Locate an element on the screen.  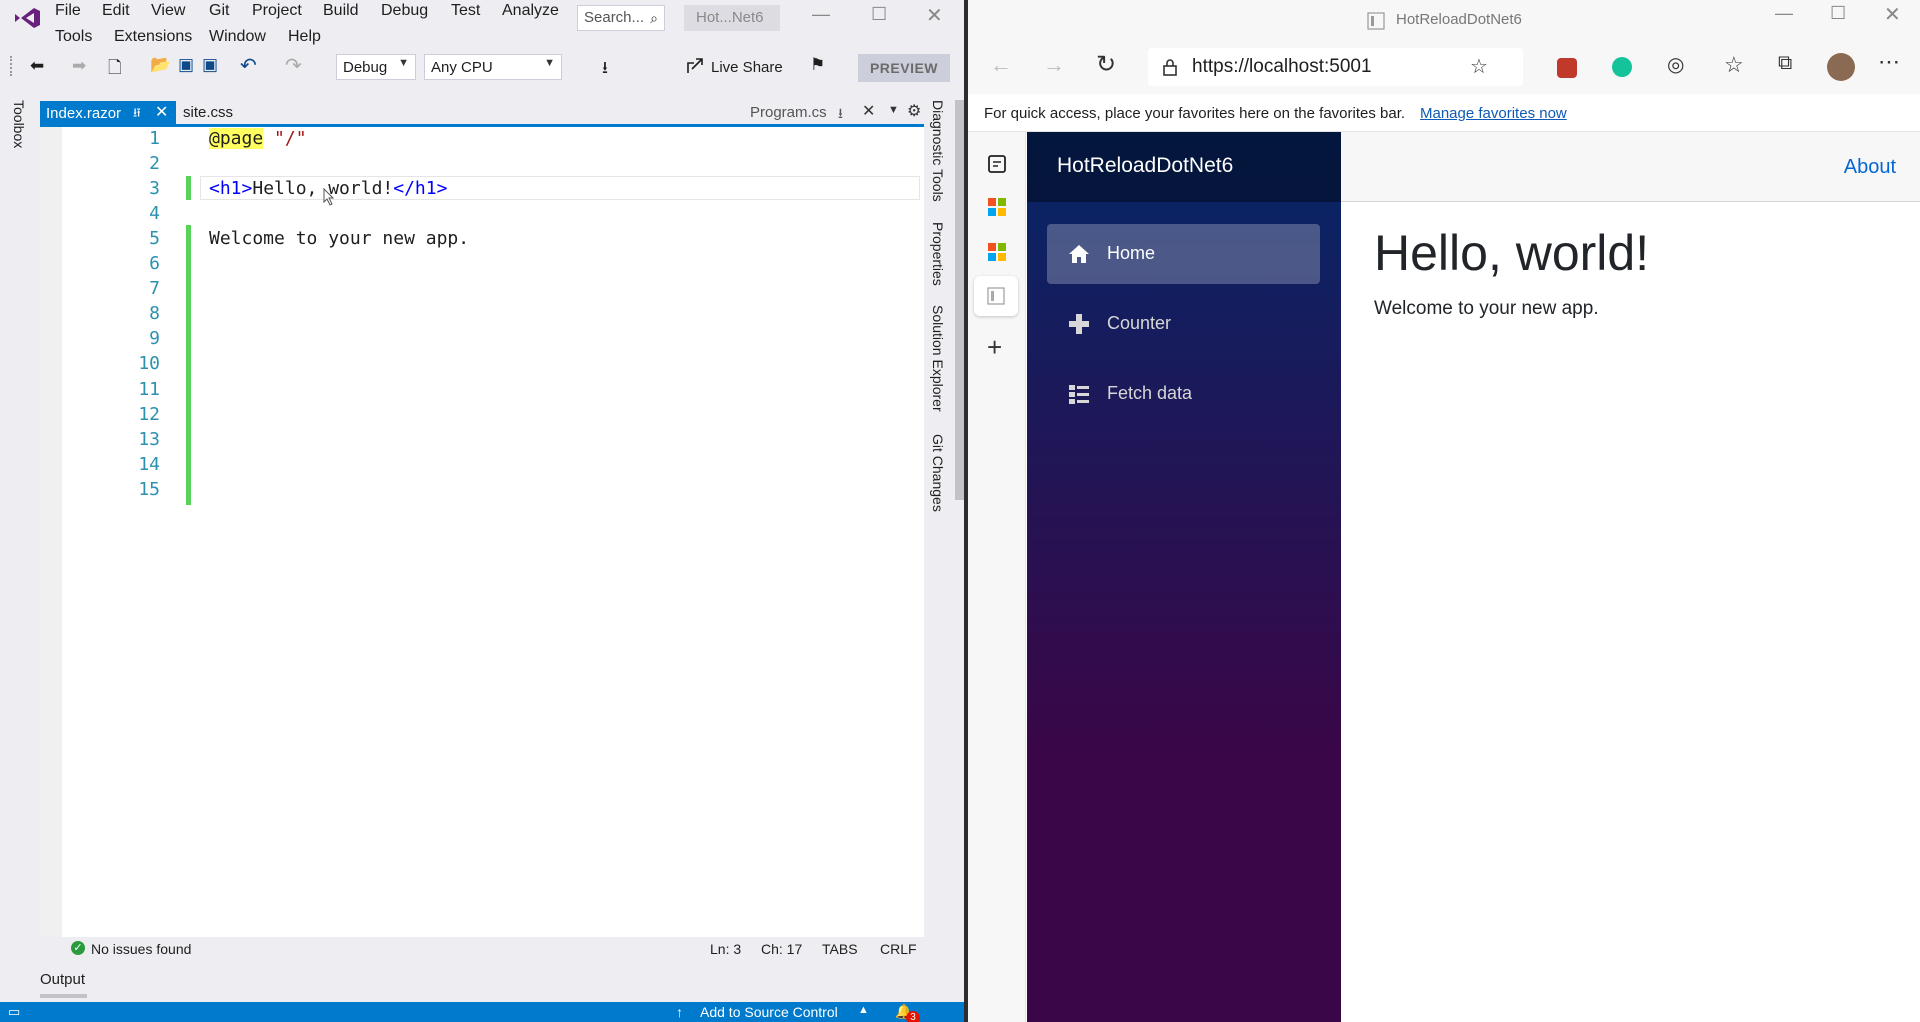
back-icon: ⬅ is located at coordinates (37, 66).